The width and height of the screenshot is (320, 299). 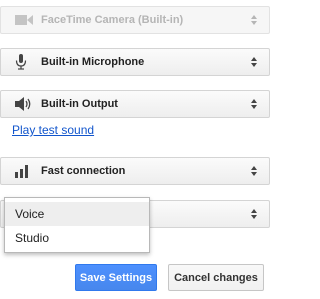 I want to click on audio-mode-dropdown: Voice Studio, so click(x=77, y=225).